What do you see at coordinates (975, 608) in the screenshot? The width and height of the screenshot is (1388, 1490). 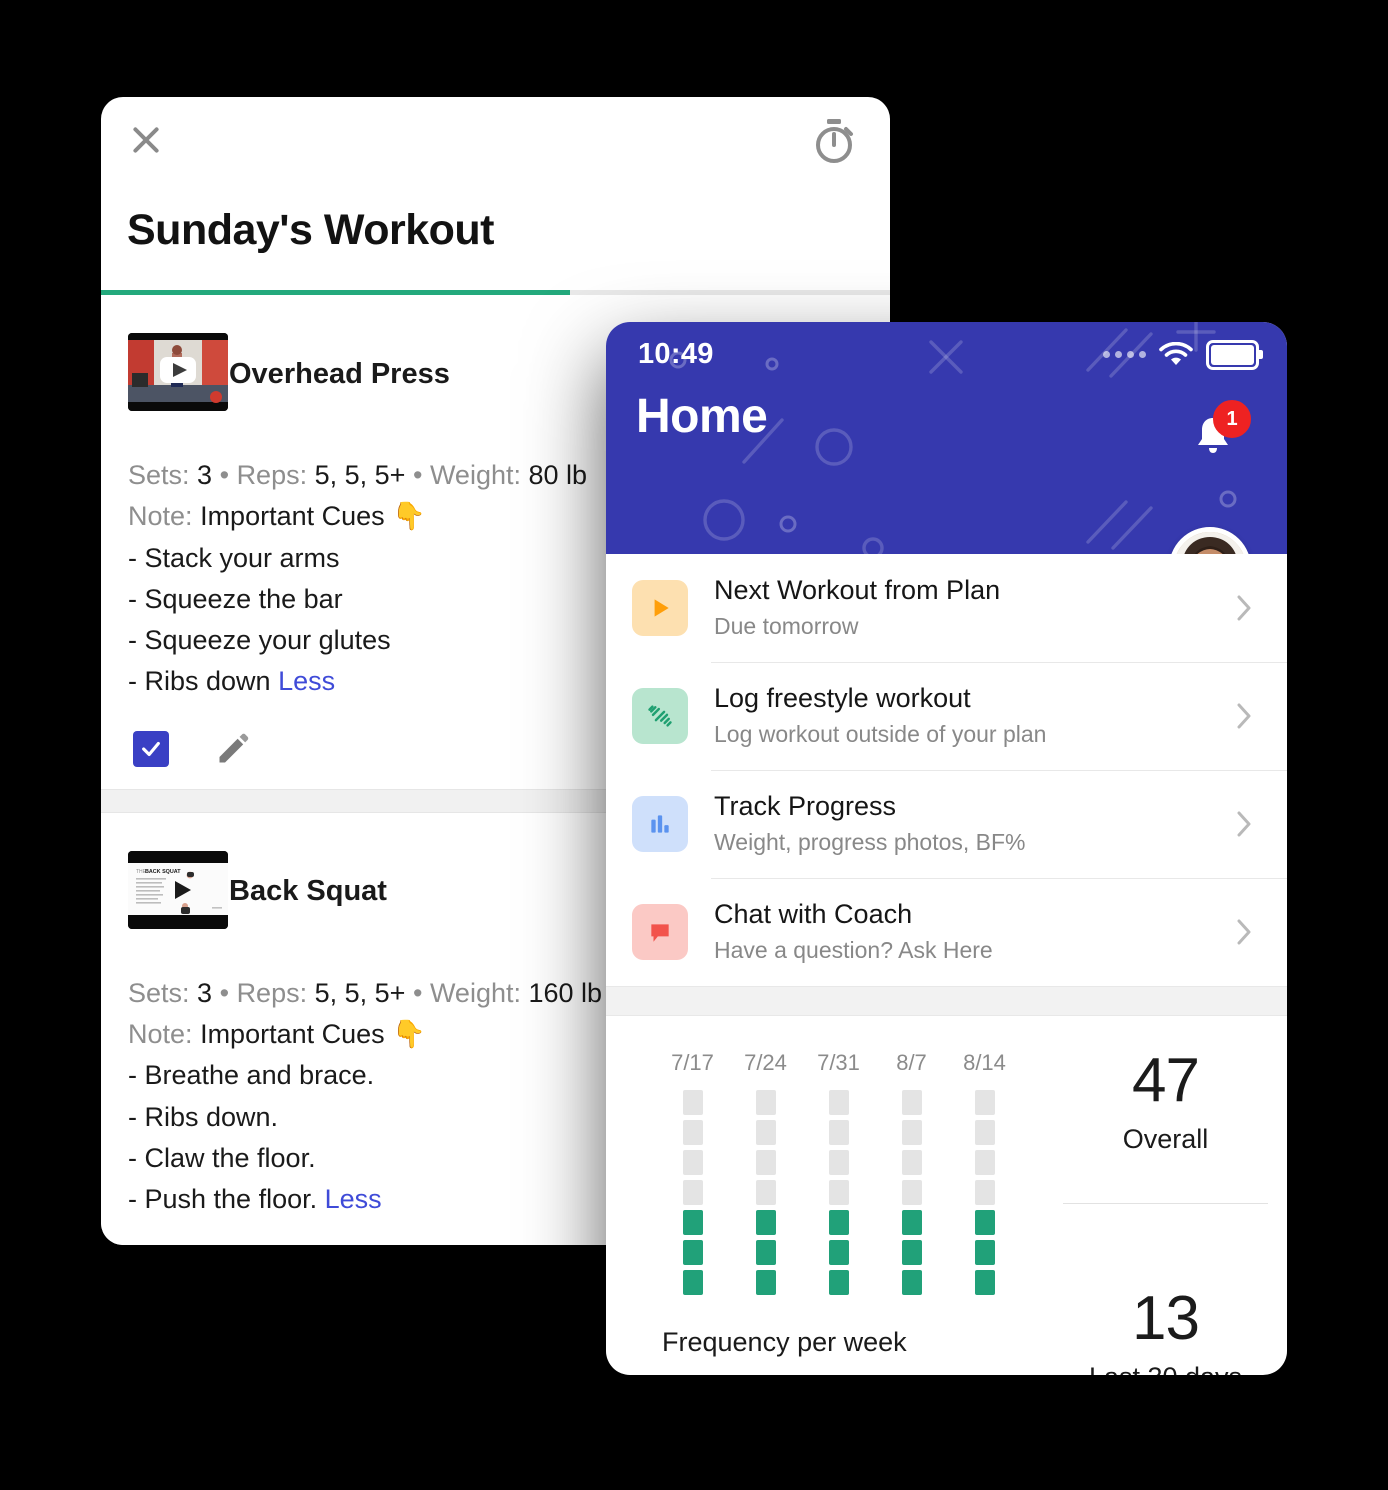 I see `menu-item-text: Next Workout from Plan Due tomorrow` at bounding box center [975, 608].